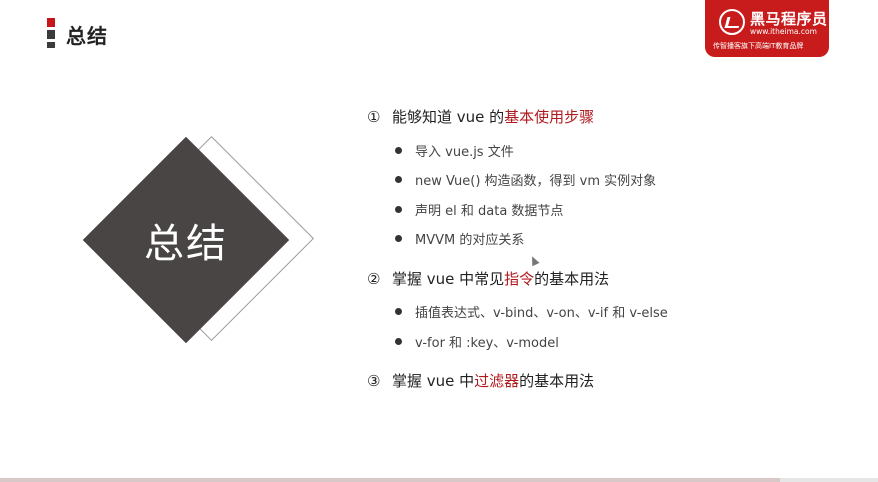 Image resolution: width=878 pixels, height=482 pixels. I want to click on brand-logo: 黑马程序员 www.itheima.com 传智播客旗下高端IT教育品牌, so click(767, 28).